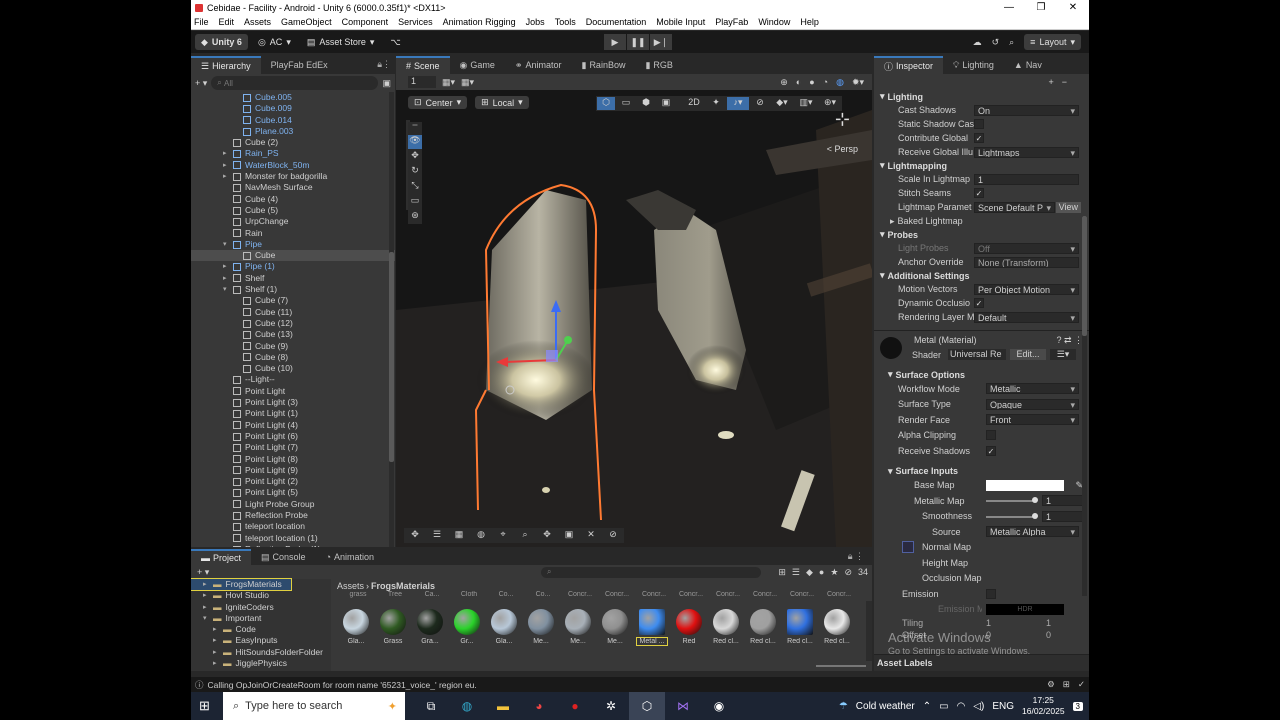  Describe the element at coordinates (293, 210) in the screenshot. I see `hierarchy-item: Cube (5)` at that location.